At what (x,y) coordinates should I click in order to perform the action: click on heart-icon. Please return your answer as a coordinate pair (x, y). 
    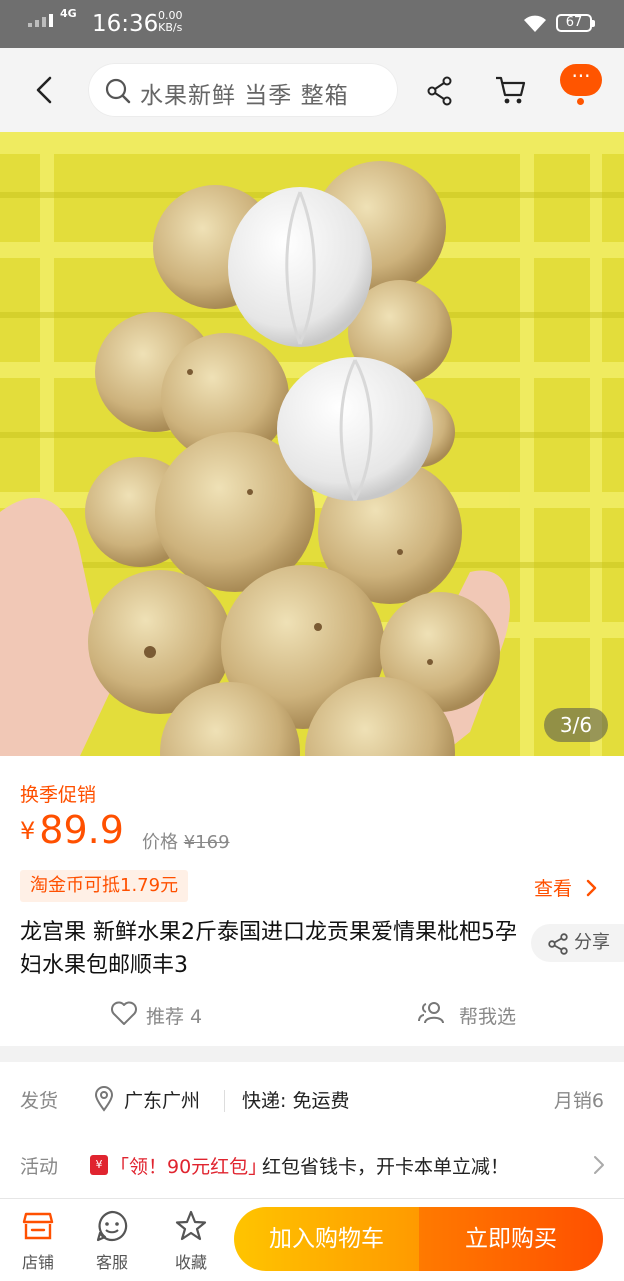
    Looking at the image, I should click on (124, 1013).